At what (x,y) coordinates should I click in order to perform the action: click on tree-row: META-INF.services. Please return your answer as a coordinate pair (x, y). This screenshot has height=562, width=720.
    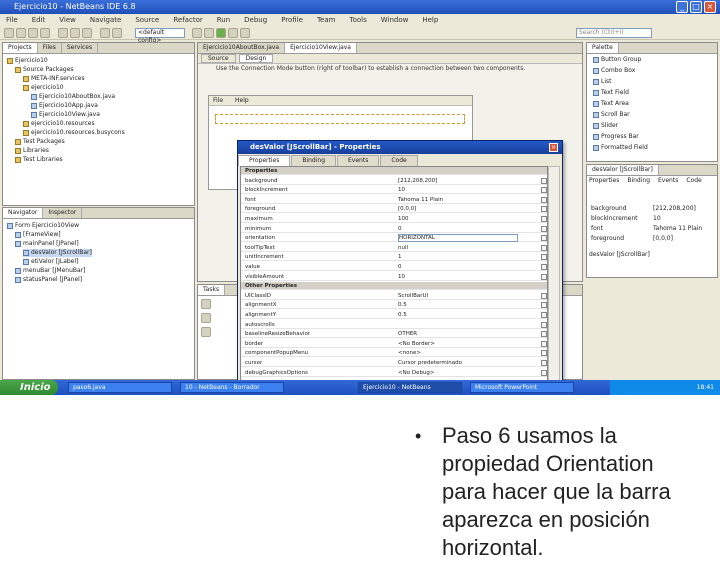
    Looking at the image, I should click on (54, 79).